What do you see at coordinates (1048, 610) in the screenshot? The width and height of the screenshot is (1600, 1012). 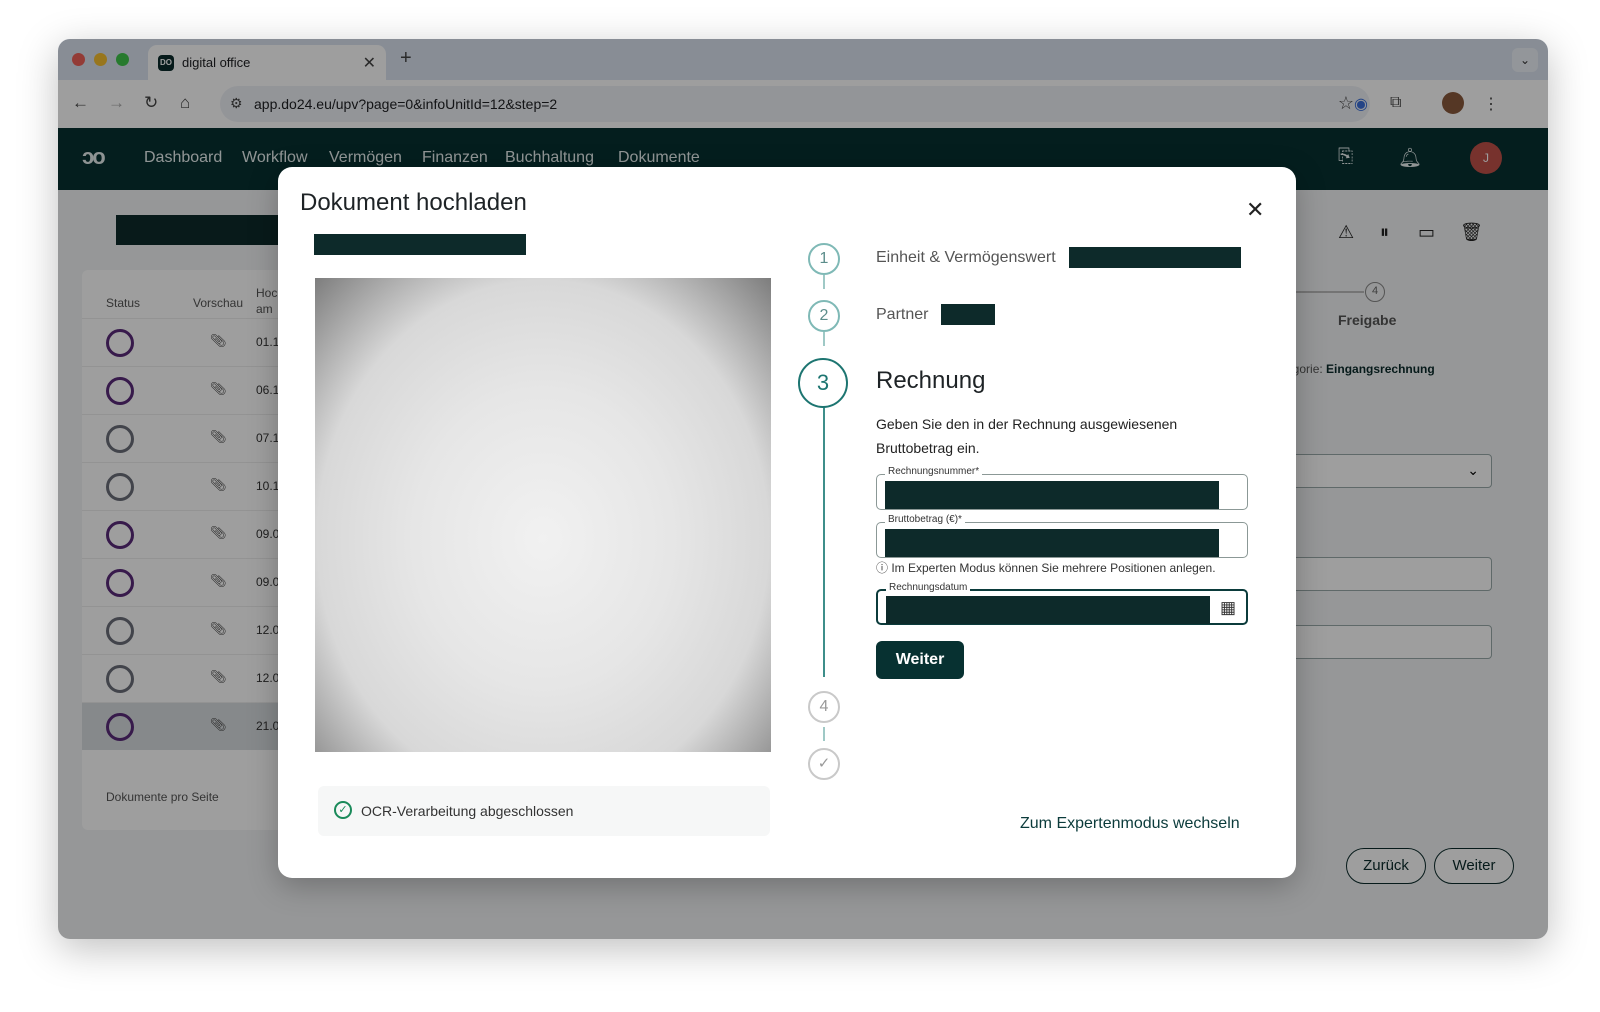 I see `invoice-date-value-redacted` at bounding box center [1048, 610].